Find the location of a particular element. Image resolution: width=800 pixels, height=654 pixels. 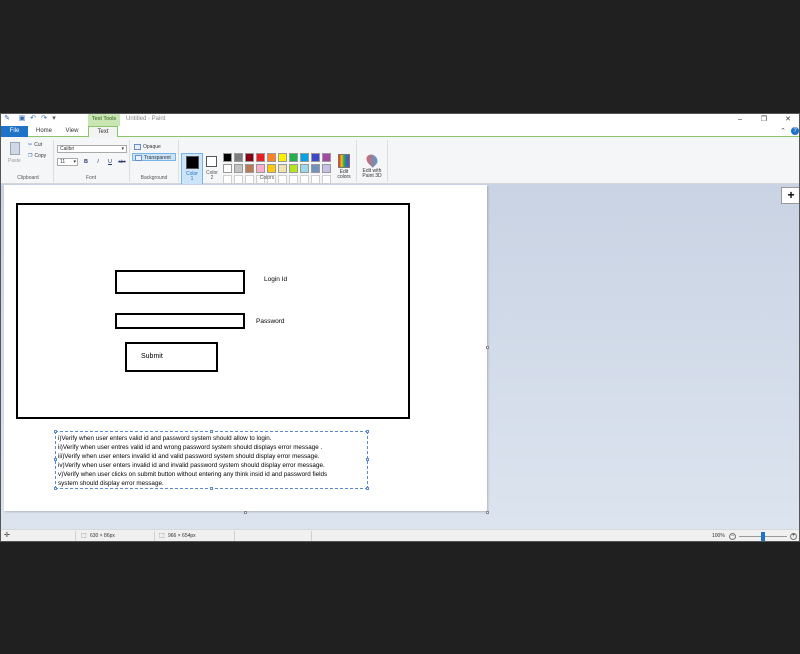

cut-button: ✂ Cut is located at coordinates (35, 145).